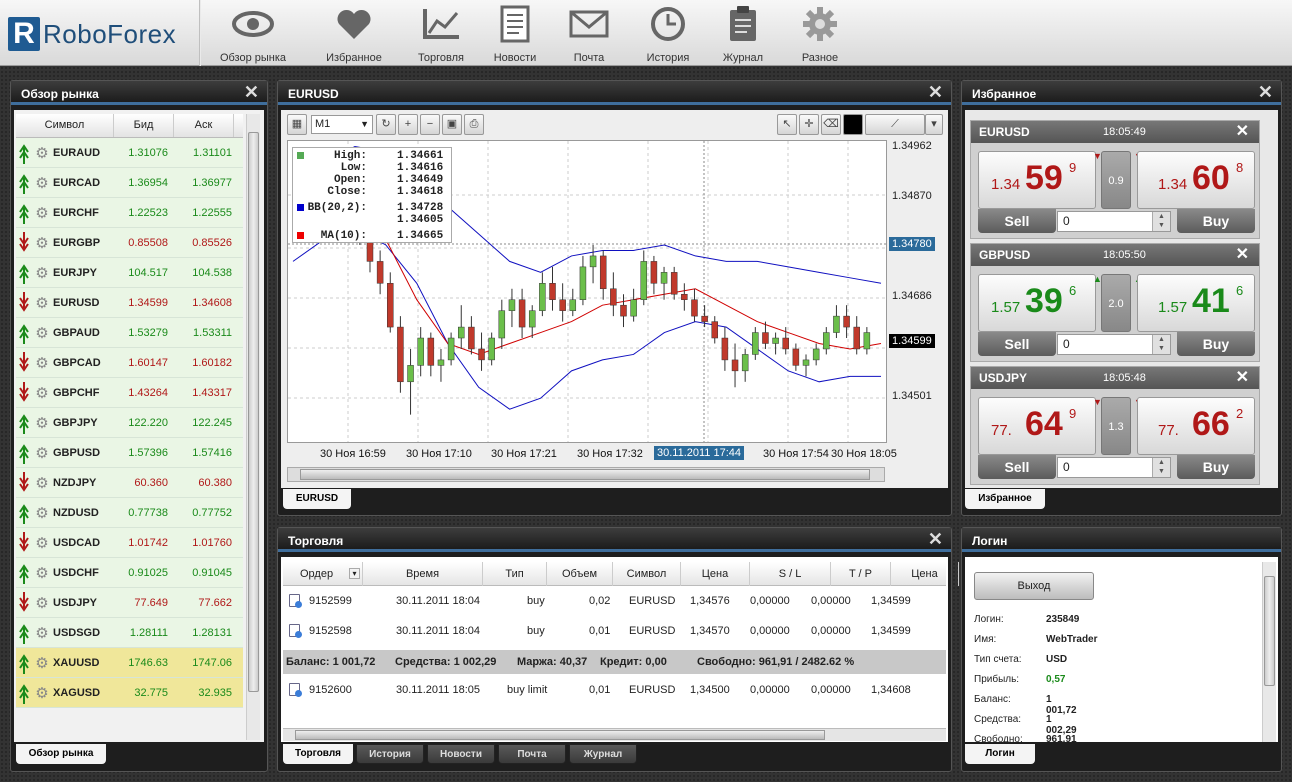 This screenshot has width=1292, height=782. I want to click on market-watch-row: ⚙ USDJPY 77.649 77.662, so click(129, 603).